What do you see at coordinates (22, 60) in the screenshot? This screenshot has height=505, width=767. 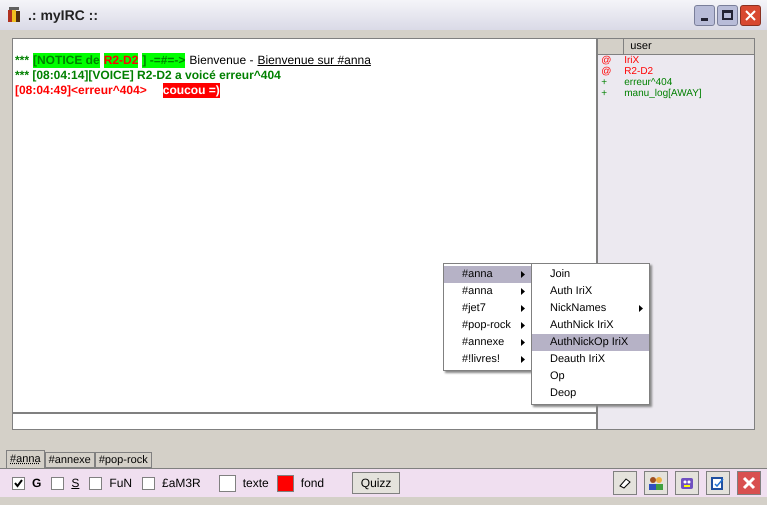 I see `chat-text: ***` at bounding box center [22, 60].